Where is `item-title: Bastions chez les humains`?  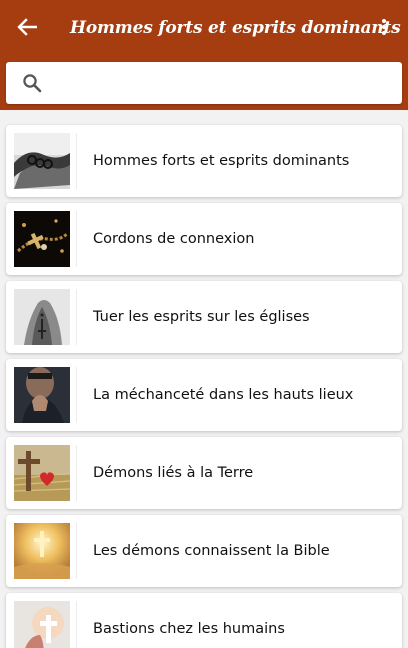
item-title: Bastions chez les humains is located at coordinates (189, 629).